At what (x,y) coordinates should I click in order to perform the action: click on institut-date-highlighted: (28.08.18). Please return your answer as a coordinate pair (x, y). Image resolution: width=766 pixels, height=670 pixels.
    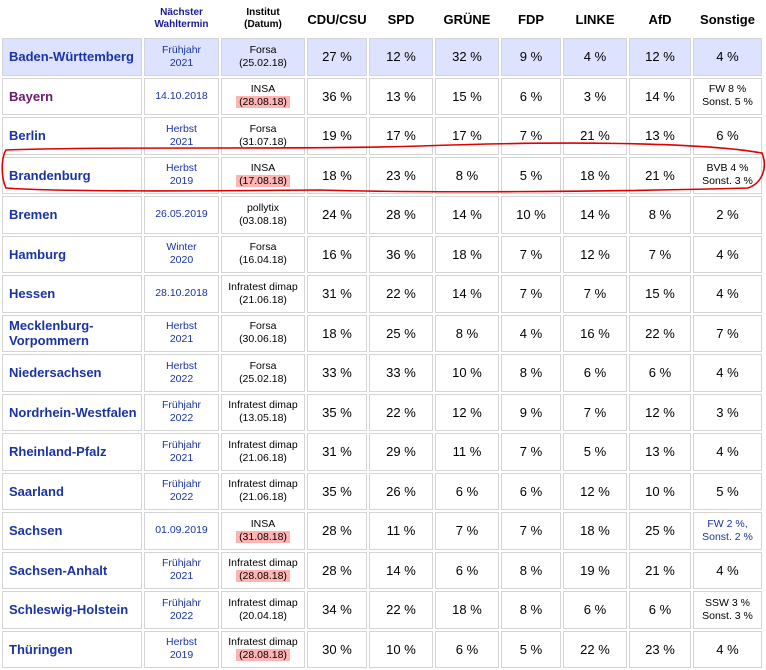
    Looking at the image, I should click on (263, 655).